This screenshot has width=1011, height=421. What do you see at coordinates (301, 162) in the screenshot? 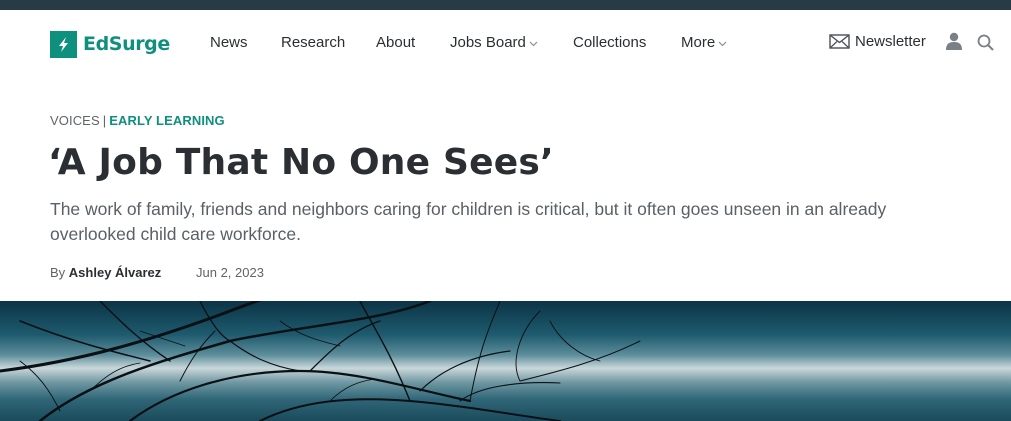
I see `article-title: ‘A Job That No One Sees’` at bounding box center [301, 162].